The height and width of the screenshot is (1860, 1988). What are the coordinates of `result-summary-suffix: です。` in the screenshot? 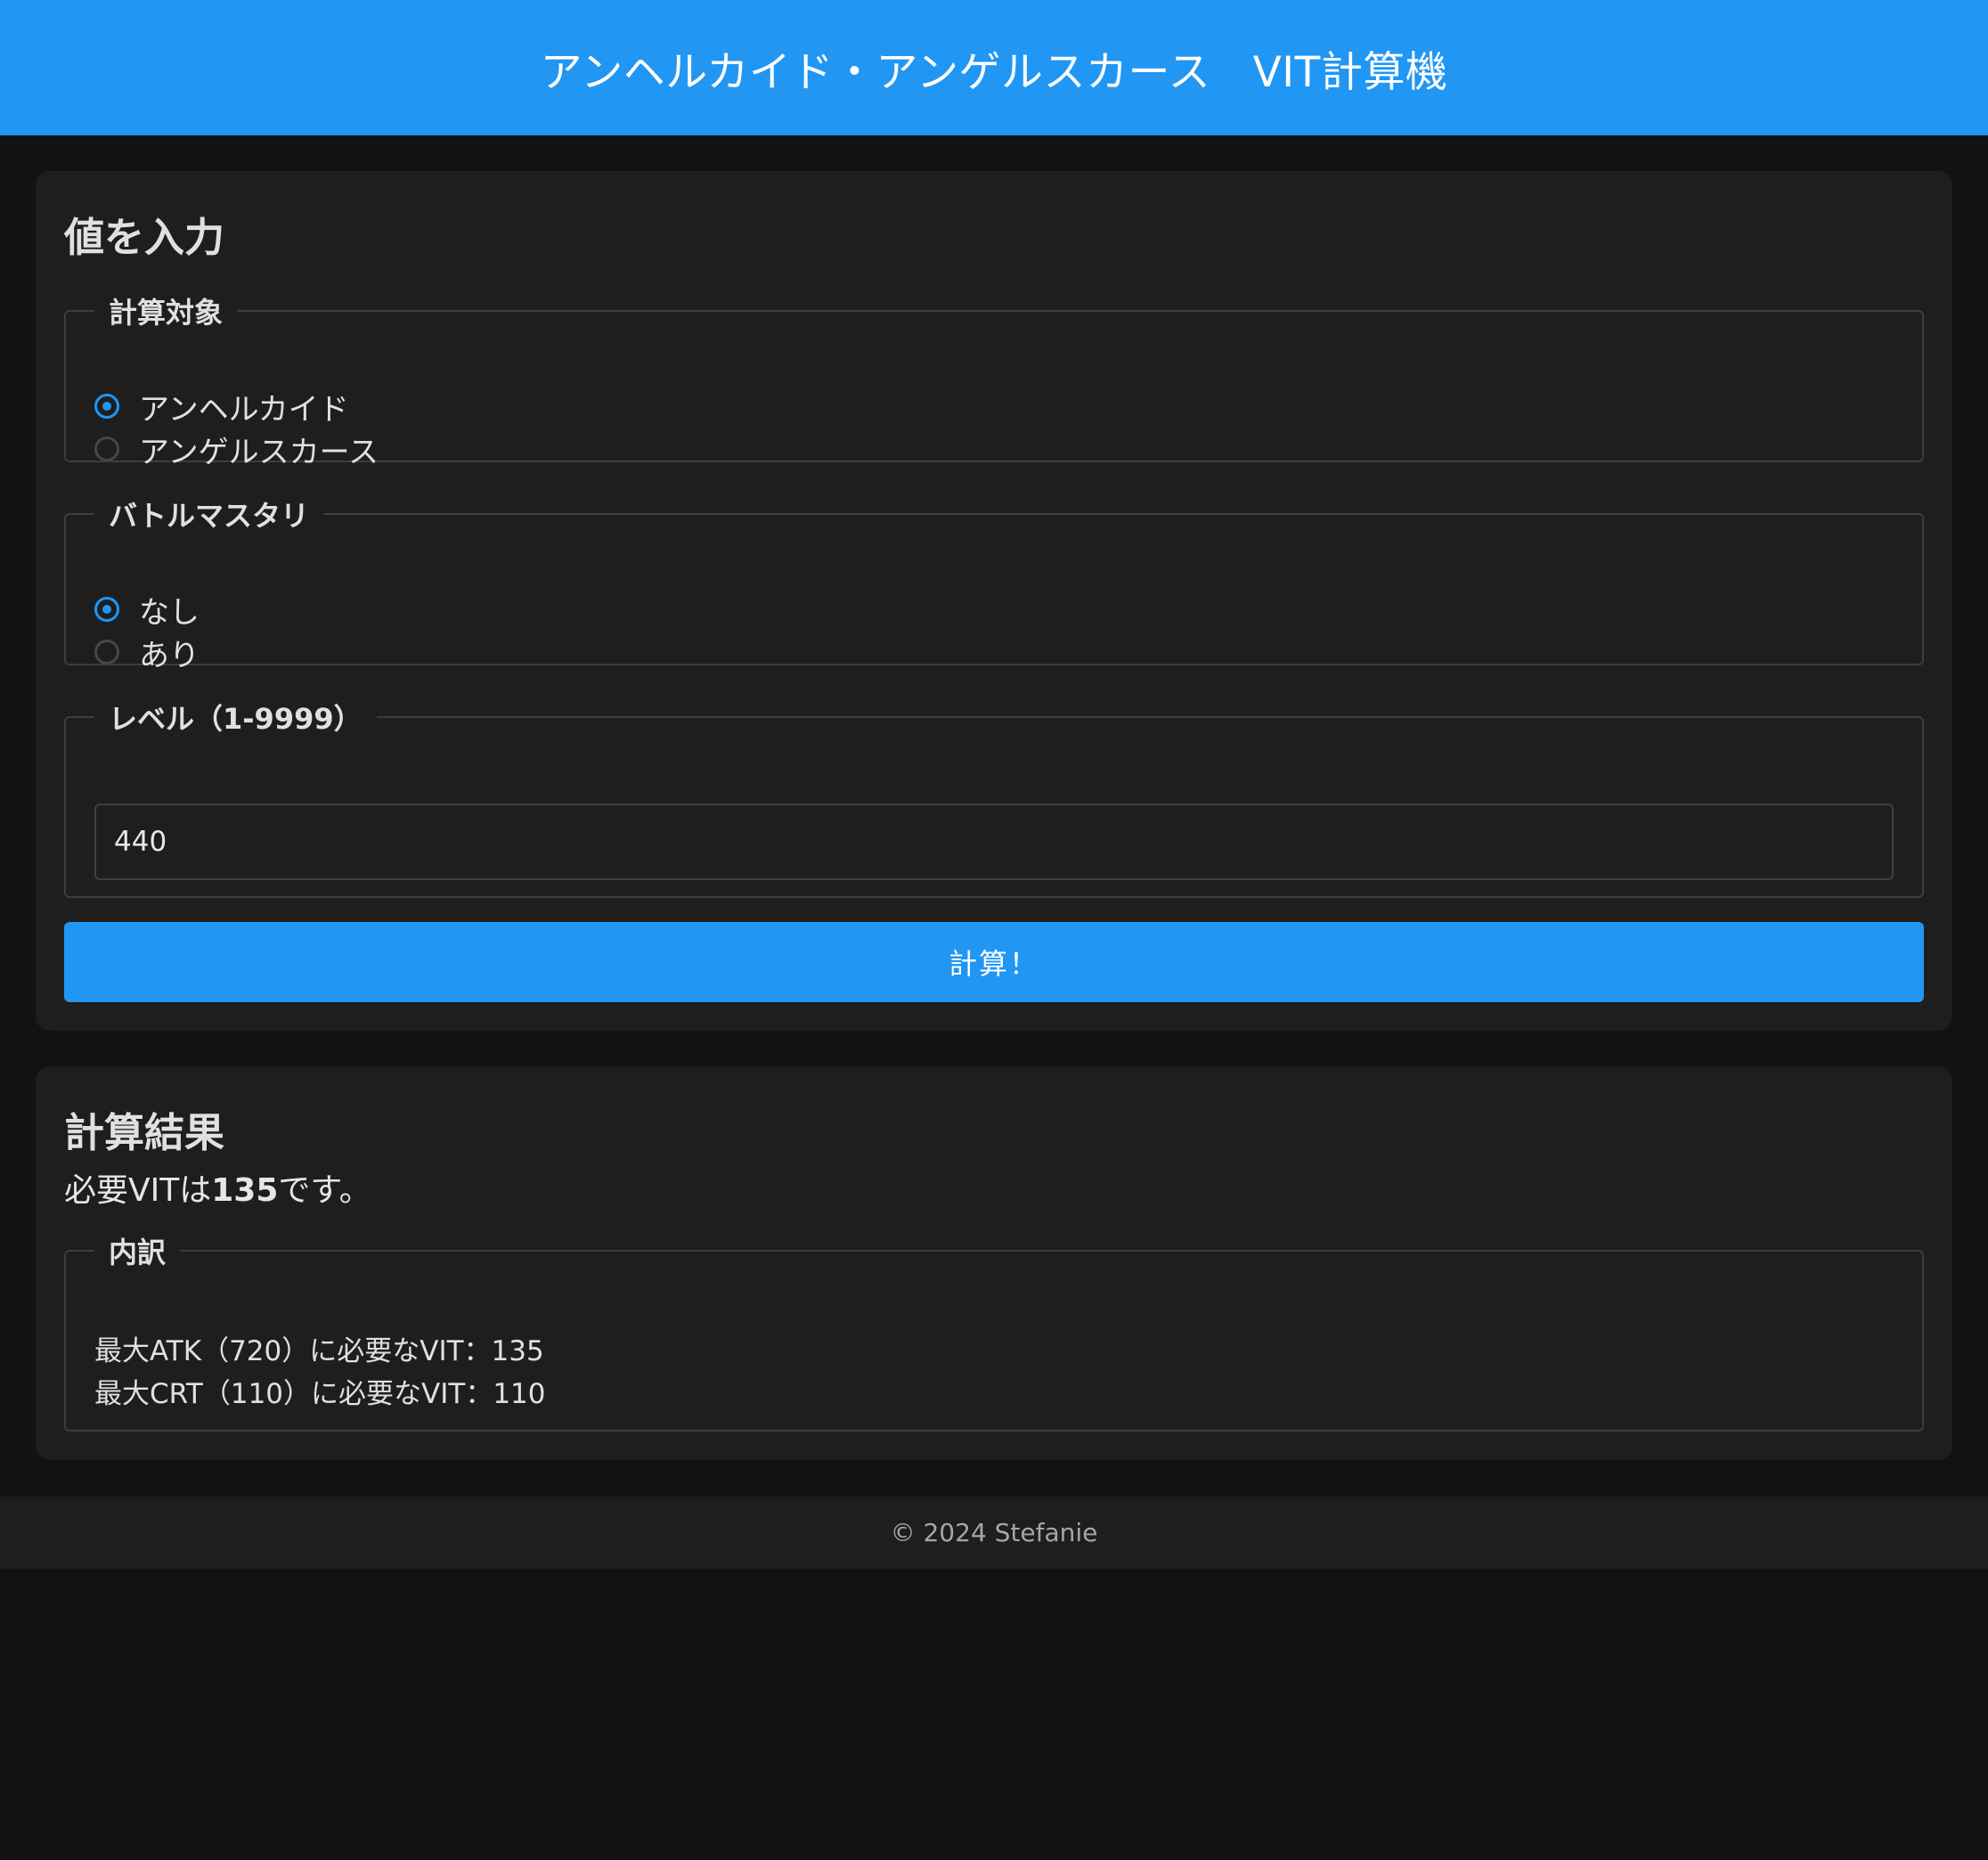 It's located at (324, 1190).